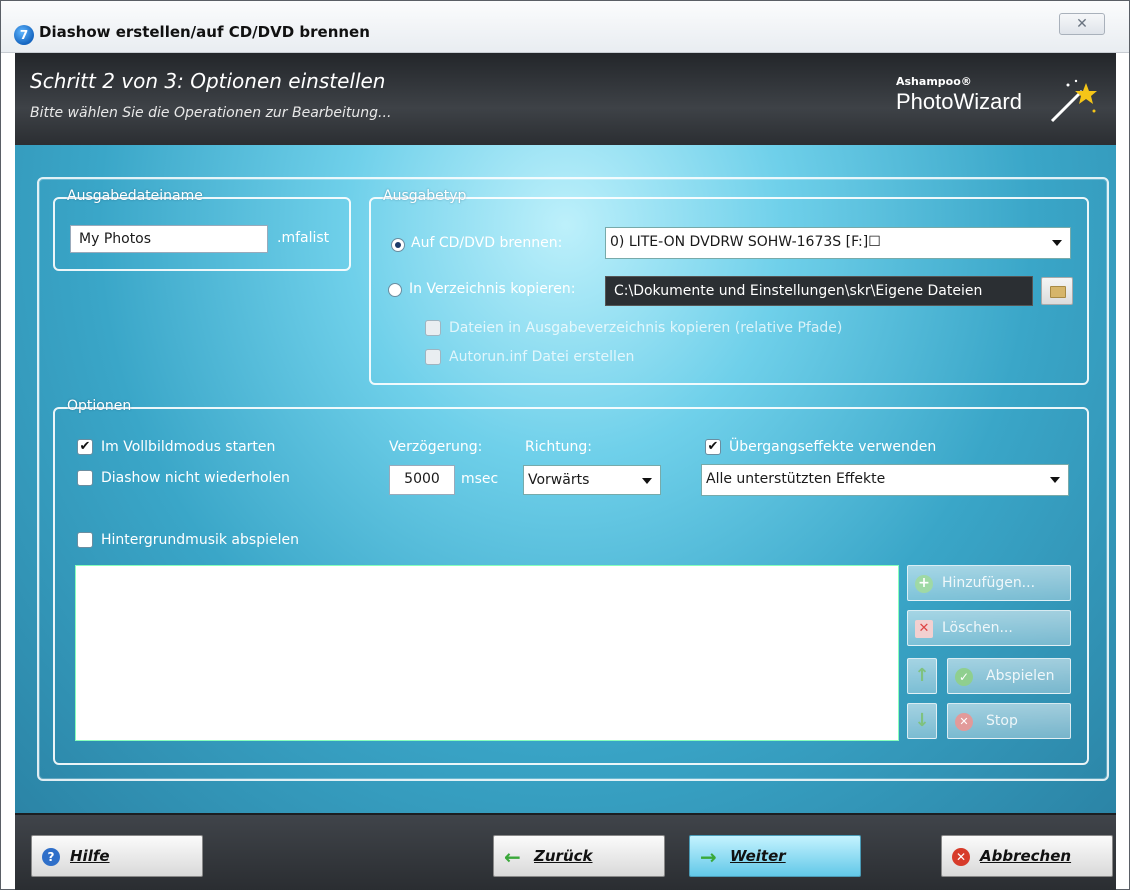  What do you see at coordinates (433, 328) in the screenshot?
I see `copy-files-checkbox` at bounding box center [433, 328].